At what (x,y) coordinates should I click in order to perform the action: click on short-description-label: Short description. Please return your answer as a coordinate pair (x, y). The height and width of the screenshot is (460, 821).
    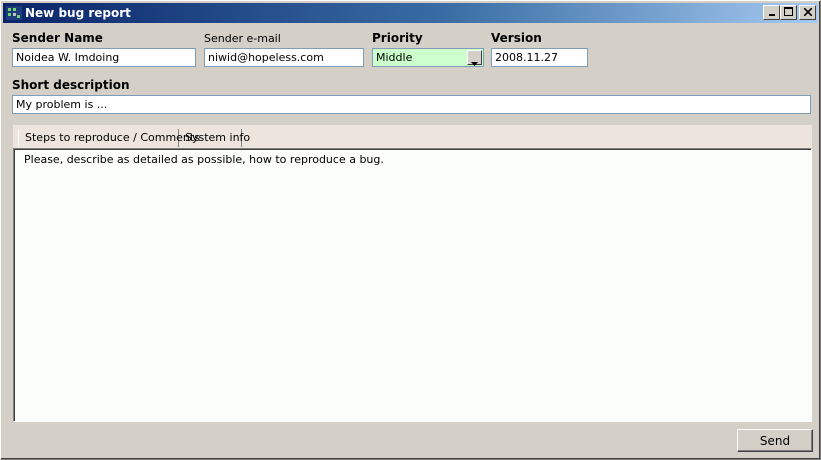
    Looking at the image, I should click on (71, 85).